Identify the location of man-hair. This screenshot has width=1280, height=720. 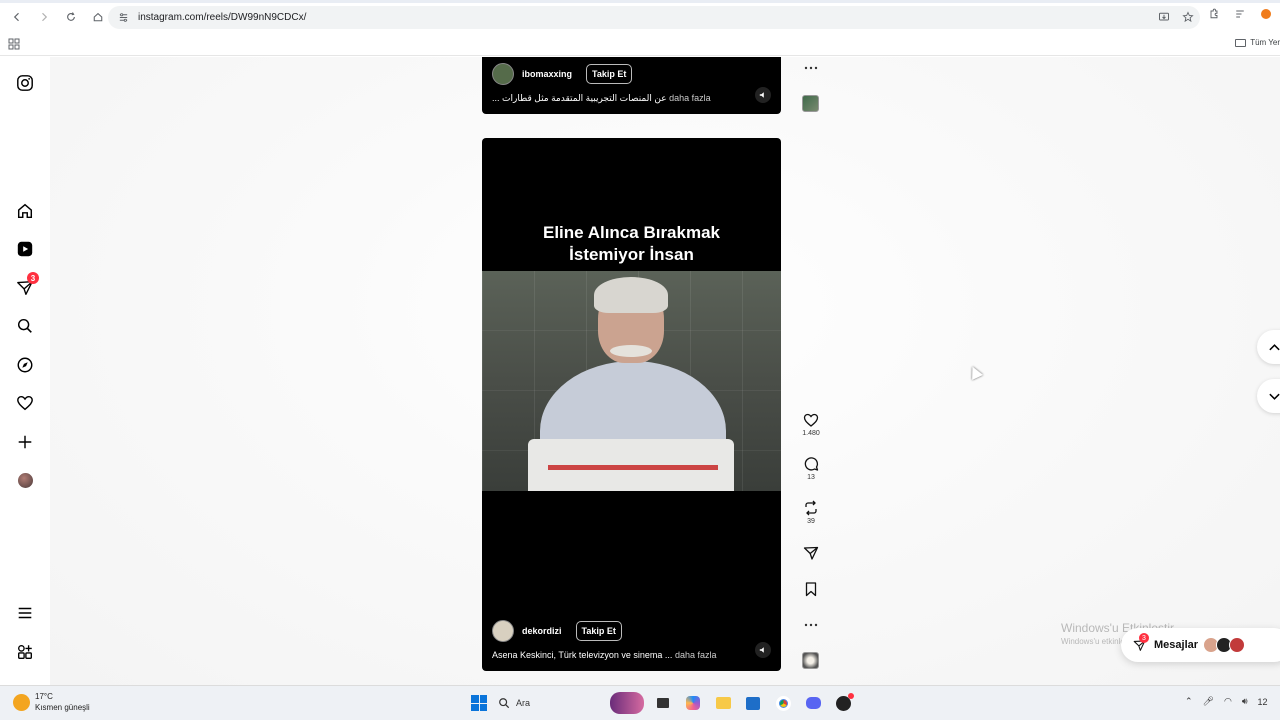
(631, 295).